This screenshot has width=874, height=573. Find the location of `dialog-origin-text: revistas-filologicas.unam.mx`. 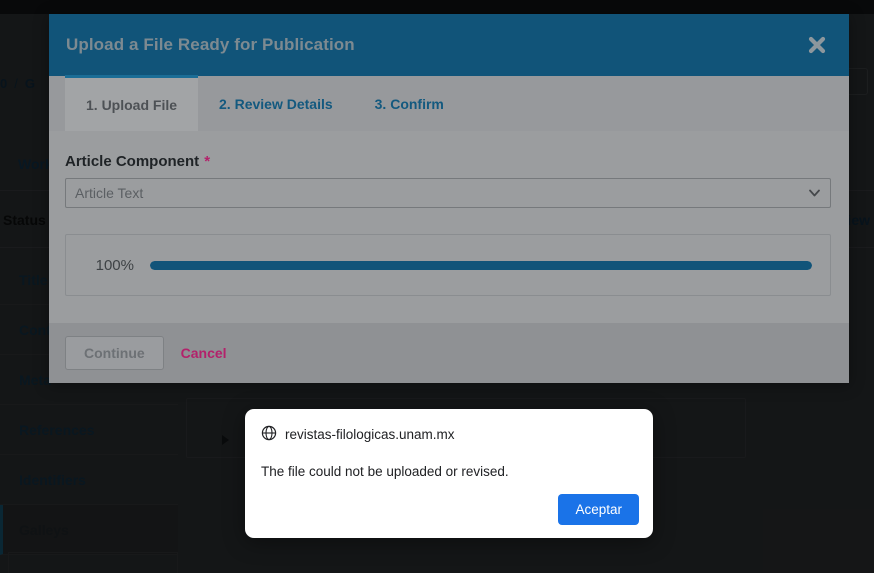

dialog-origin-text: revistas-filologicas.unam.mx is located at coordinates (370, 434).